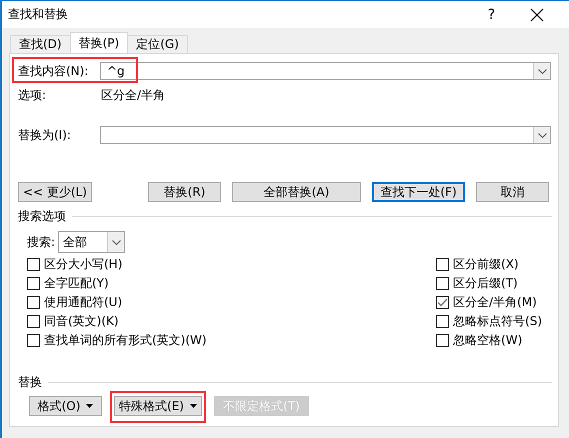  What do you see at coordinates (92, 242) in the screenshot?
I see `search-scope-dropdown: 全部` at bounding box center [92, 242].